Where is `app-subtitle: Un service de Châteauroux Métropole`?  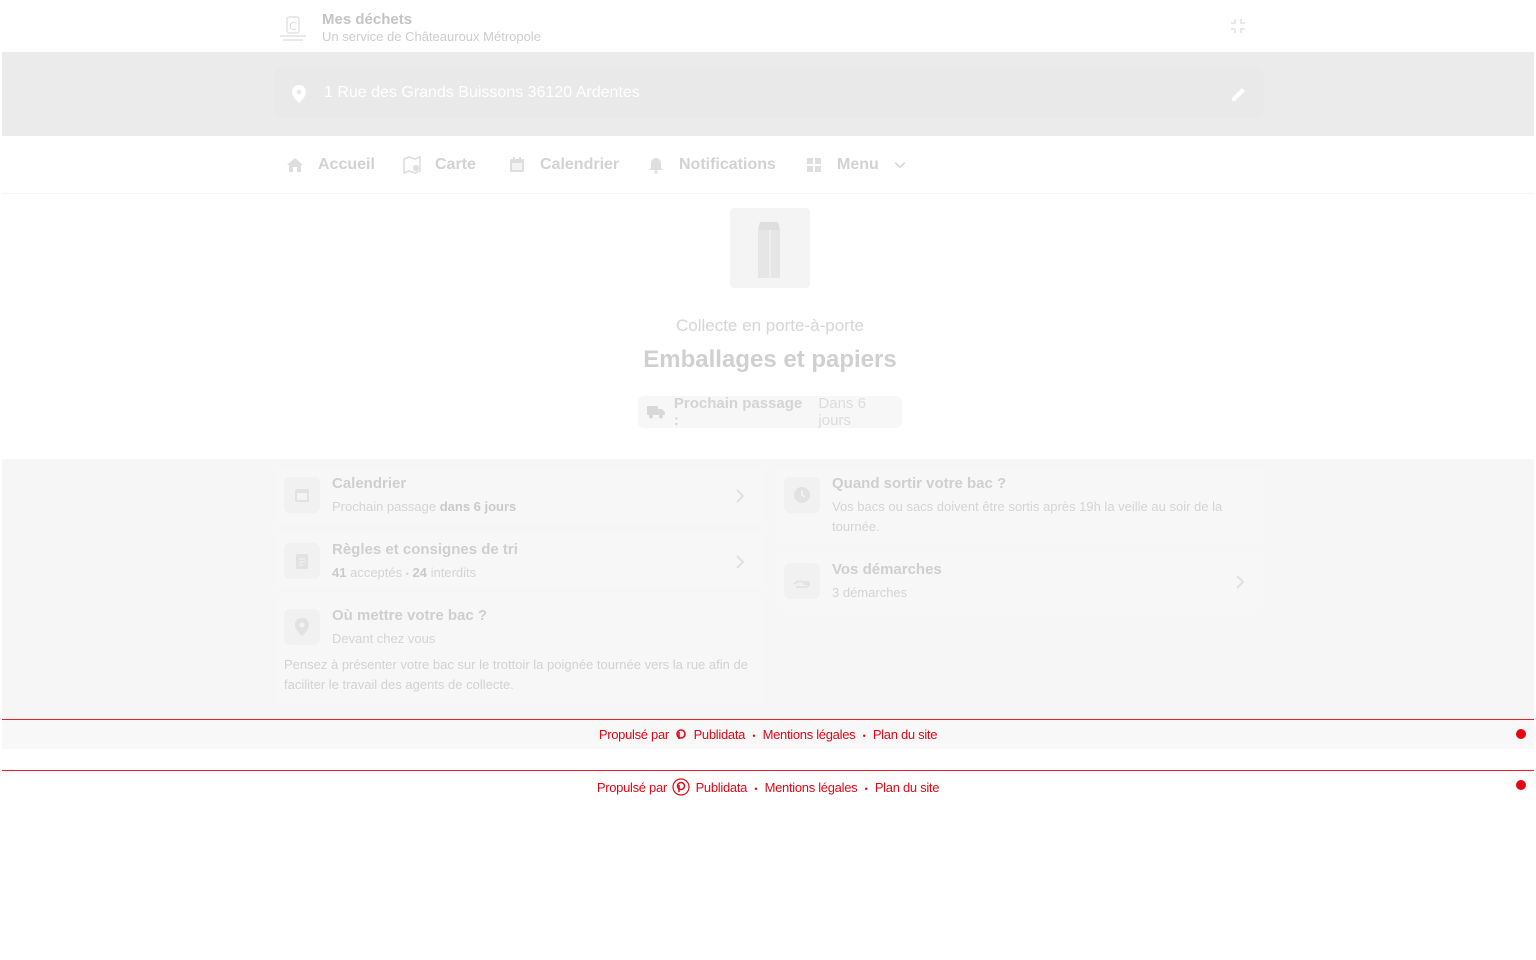 app-subtitle: Un service de Châteauroux Métropole is located at coordinates (431, 36).